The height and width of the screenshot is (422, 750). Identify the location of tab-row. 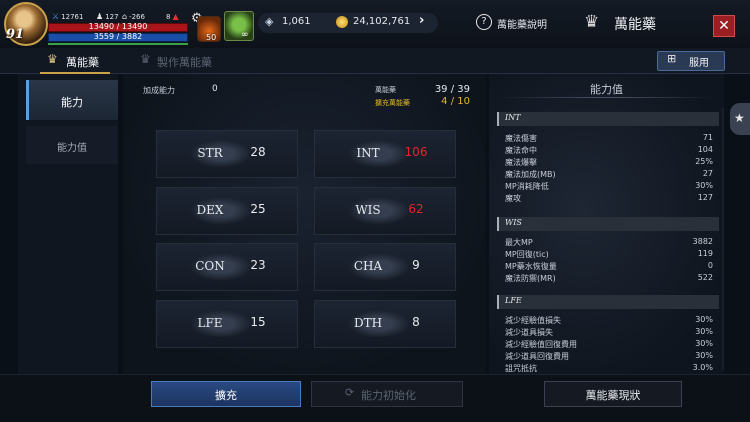
(375, 61).